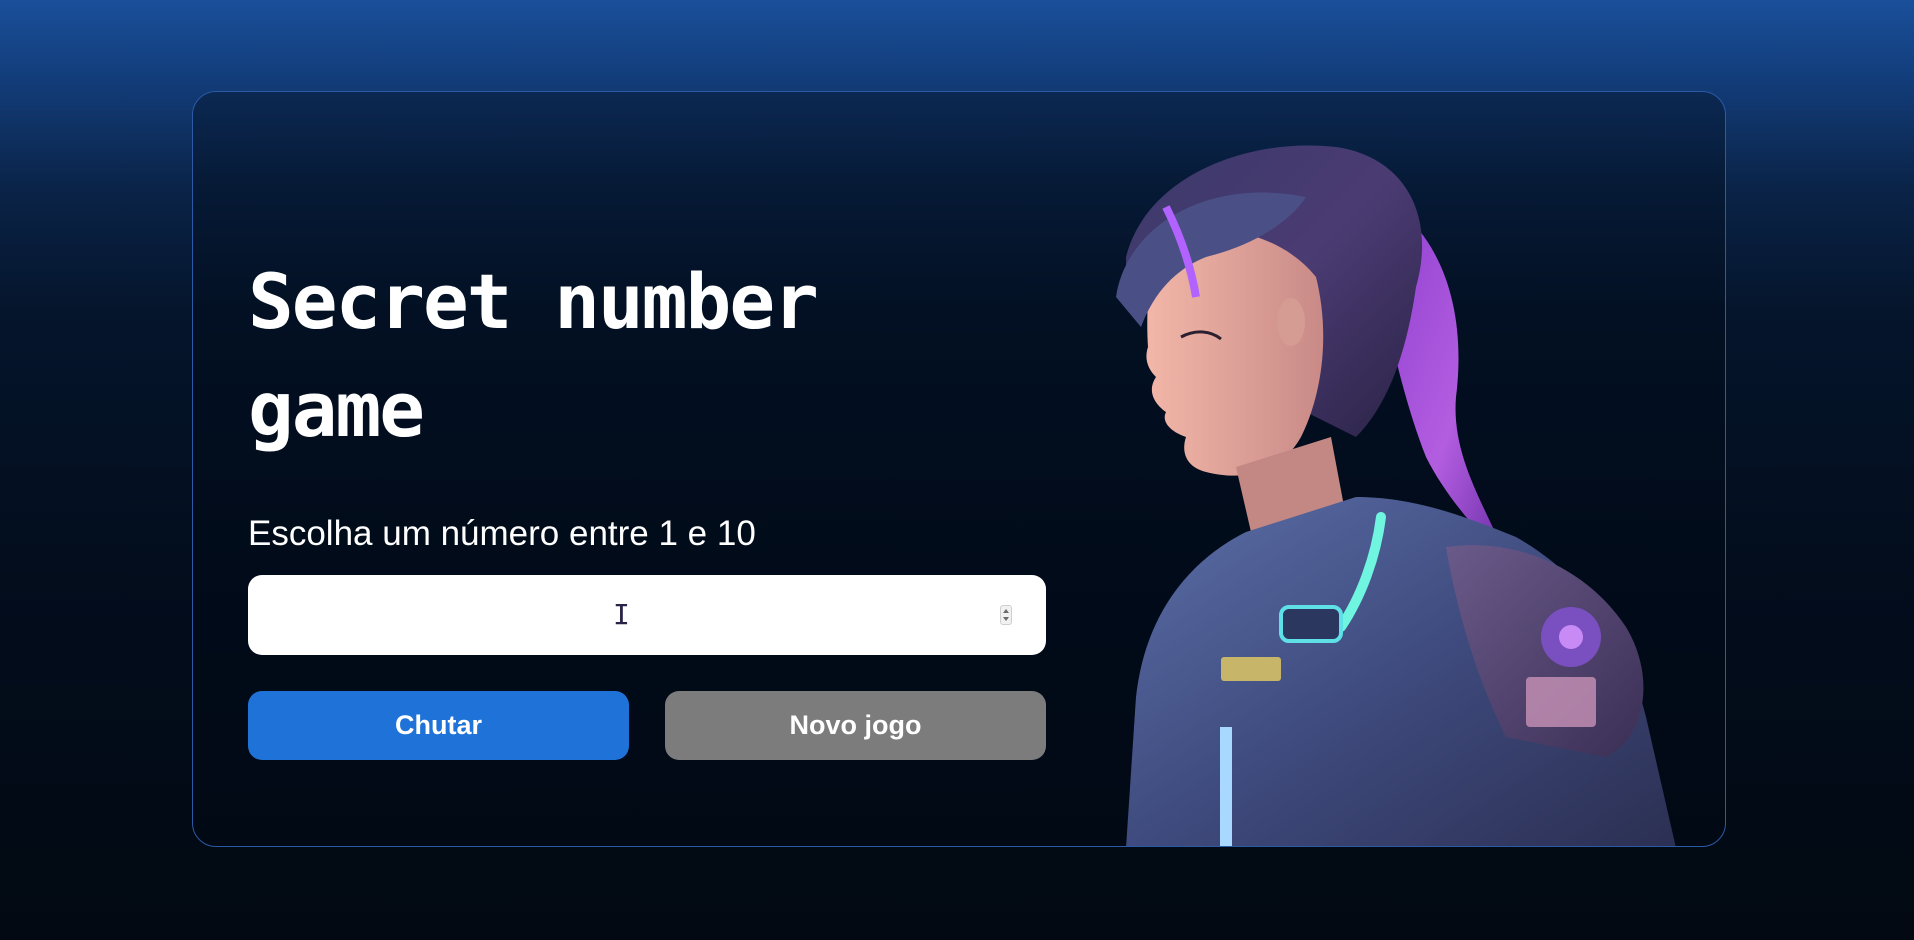  Describe the element at coordinates (1291, 322) in the screenshot. I see `ear-shape` at that location.